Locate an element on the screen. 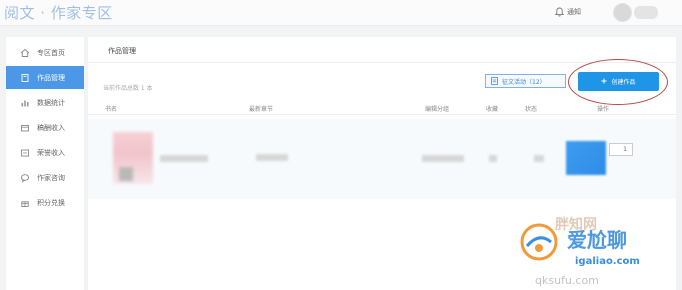 This screenshot has height=290, width=682. book-cover-shade is located at coordinates (126, 174).